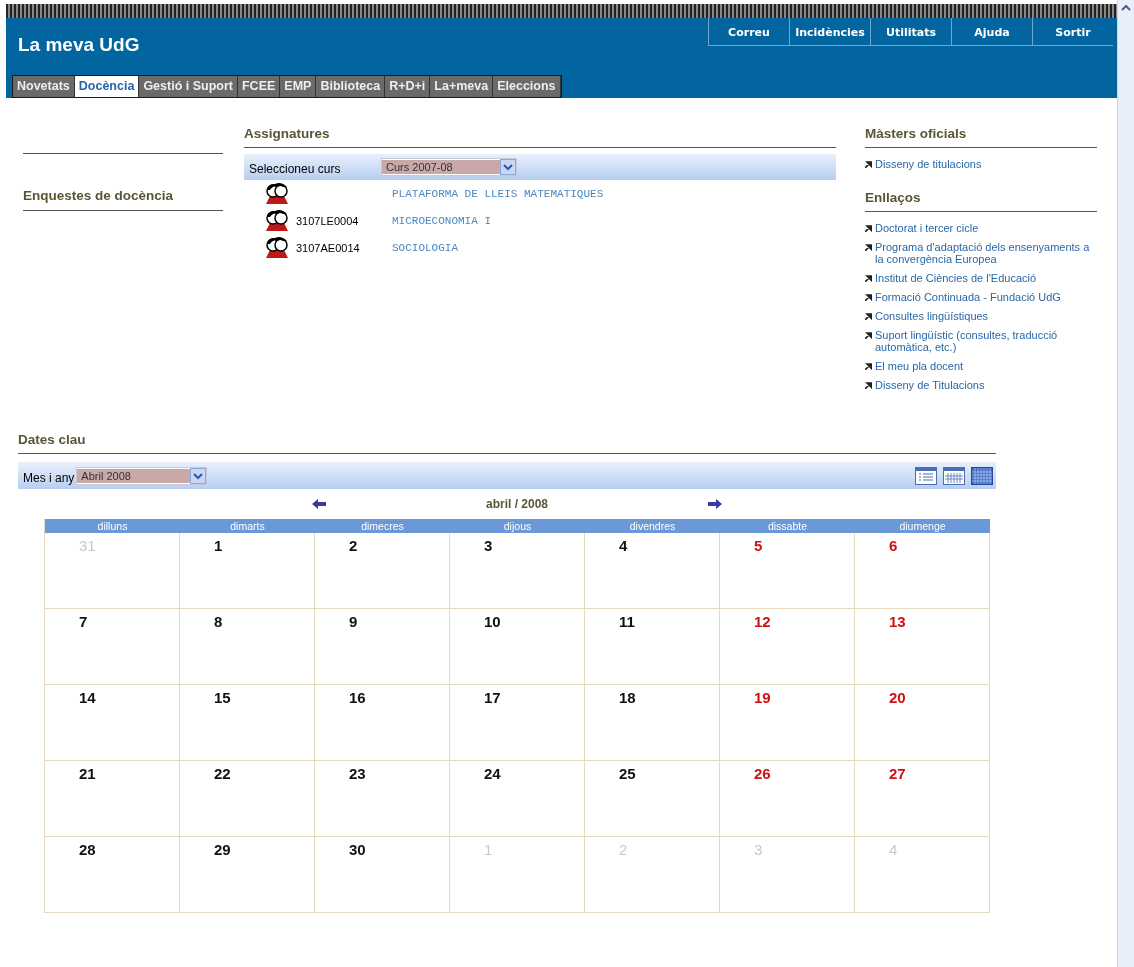 This screenshot has width=1134, height=967. What do you see at coordinates (318, 504) in the screenshot?
I see `previous-arrow-icon` at bounding box center [318, 504].